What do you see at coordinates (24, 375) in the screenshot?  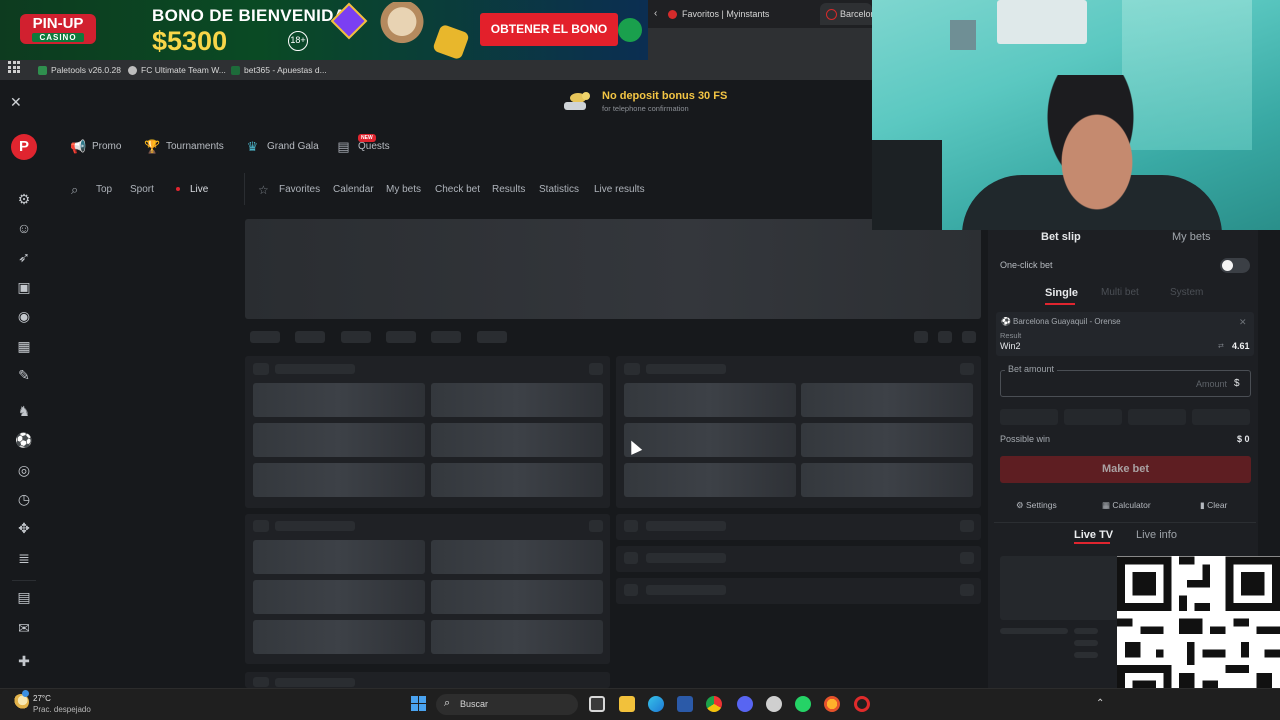 I see `ticket-icon: ✎` at bounding box center [24, 375].